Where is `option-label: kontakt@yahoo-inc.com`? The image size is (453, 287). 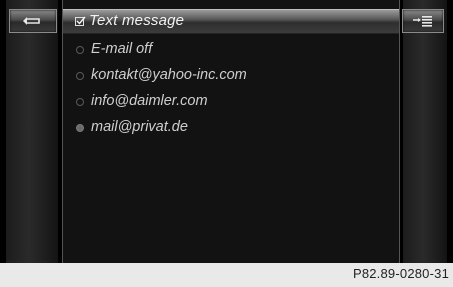
option-label: kontakt@yahoo-inc.com is located at coordinates (169, 75).